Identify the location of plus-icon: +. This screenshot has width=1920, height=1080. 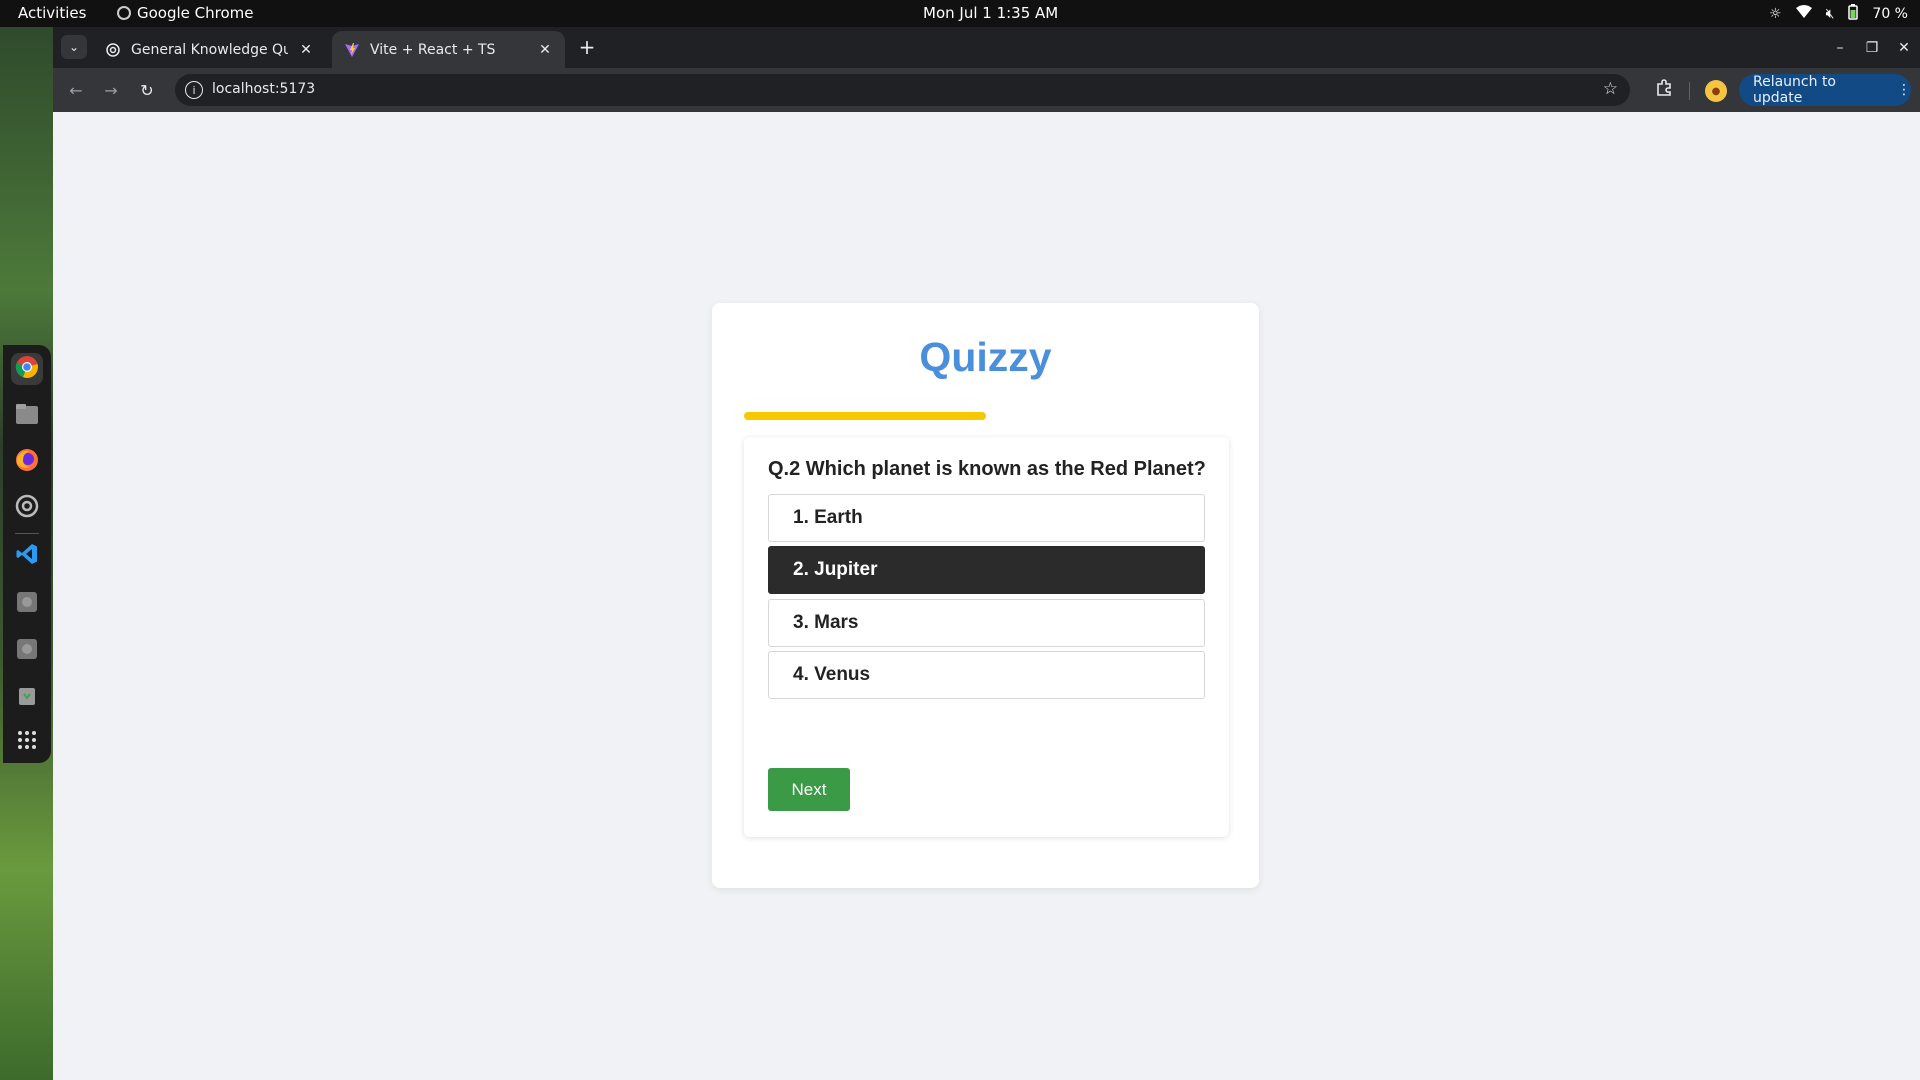
(587, 47).